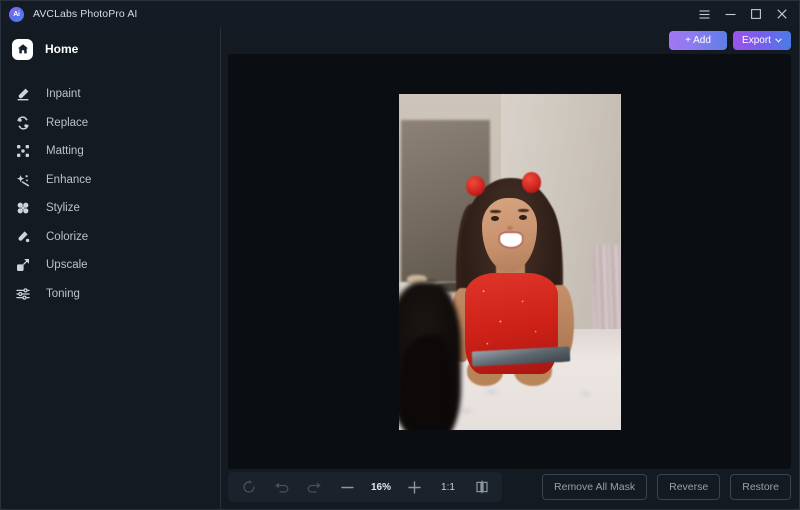 The image size is (800, 510). What do you see at coordinates (689, 487) in the screenshot?
I see `reverse-button: Reverse` at bounding box center [689, 487].